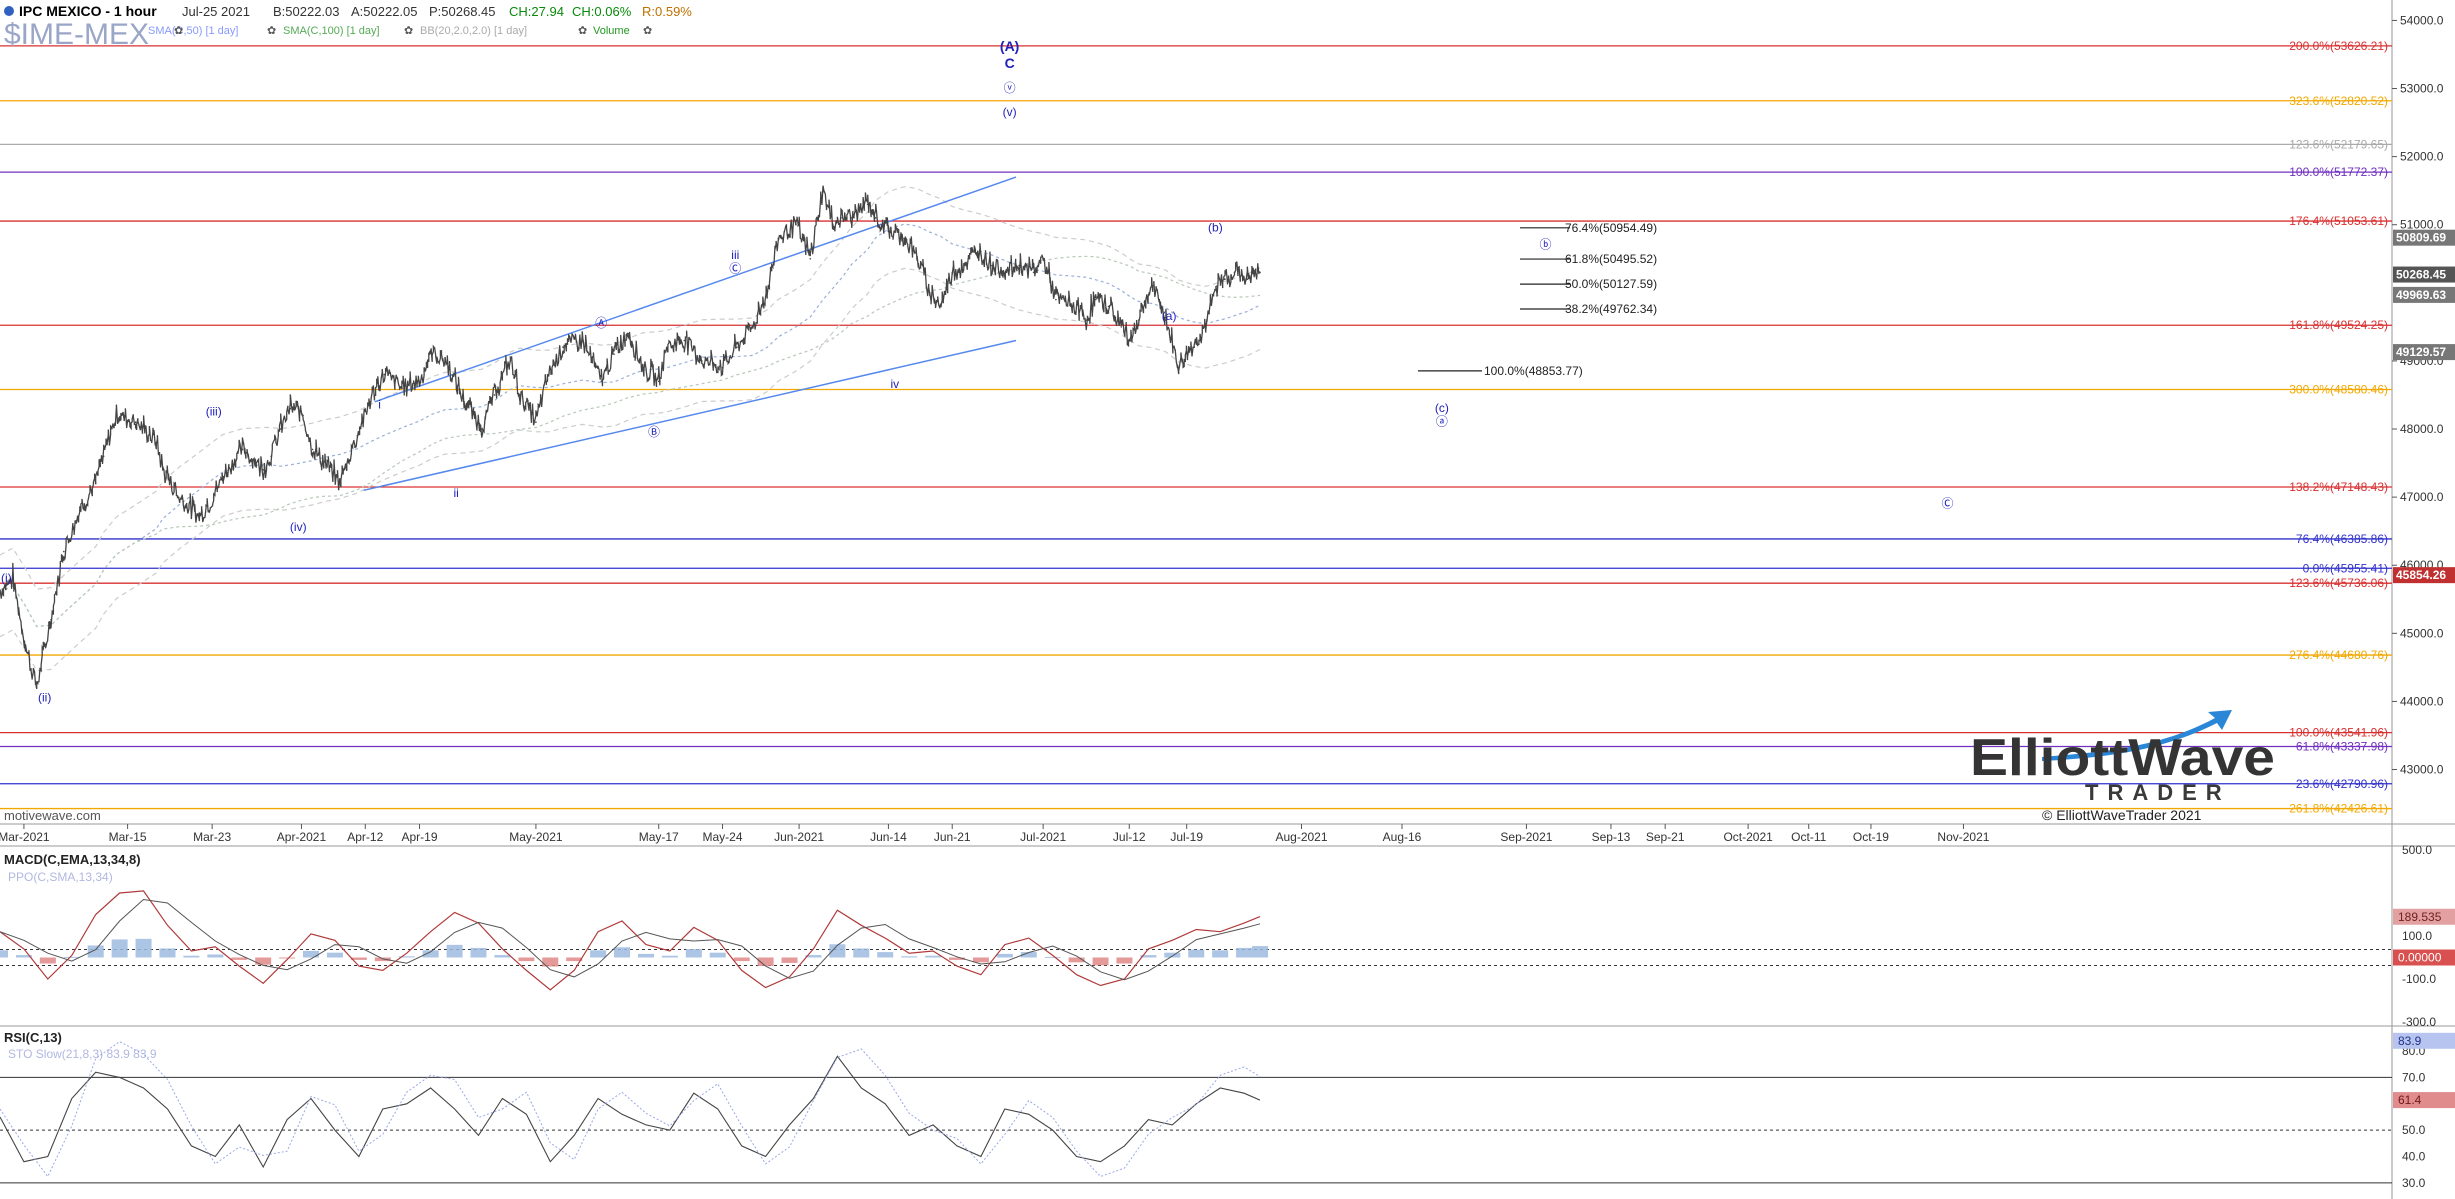 The image size is (2455, 1199). Describe the element at coordinates (2420, 917) in the screenshot. I see `macd-marker-label: 189.535` at that location.